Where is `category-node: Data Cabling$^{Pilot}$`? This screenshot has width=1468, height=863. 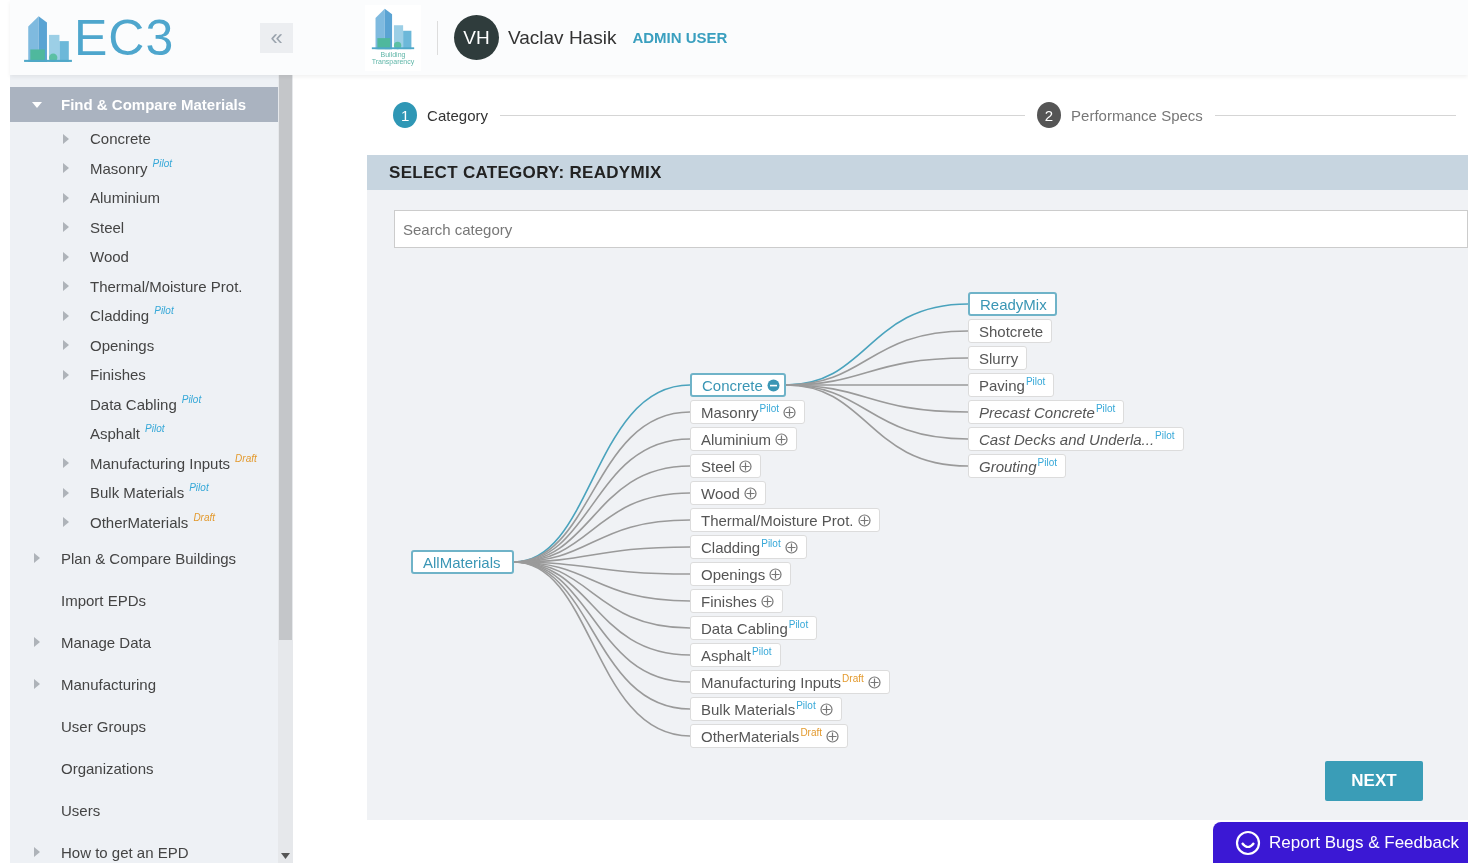
category-node: Data Cabling$^{Pilot}$ is located at coordinates (754, 628).